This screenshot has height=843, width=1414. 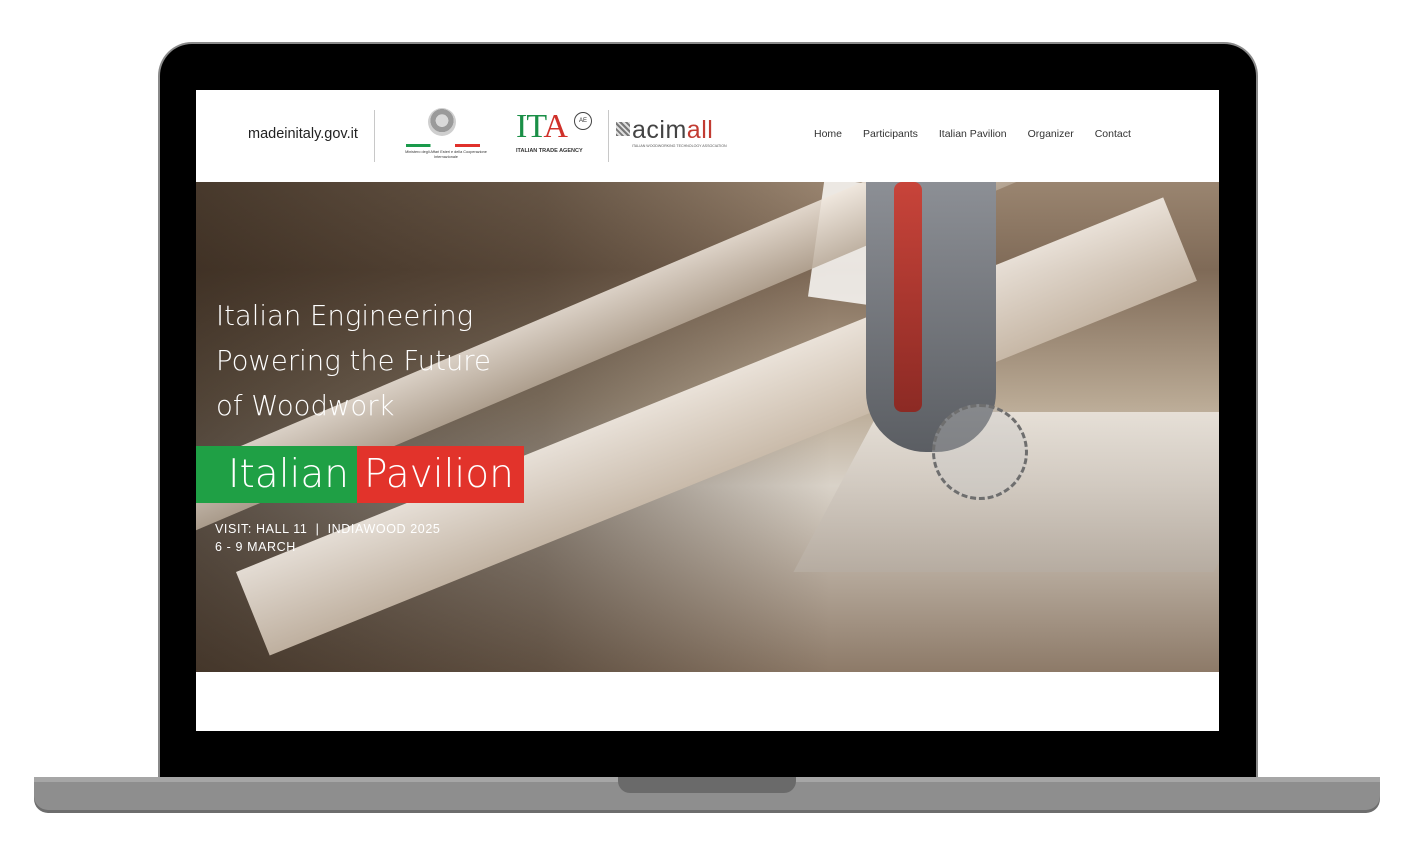 I want to click on tricolor-stripe, so click(x=443, y=145).